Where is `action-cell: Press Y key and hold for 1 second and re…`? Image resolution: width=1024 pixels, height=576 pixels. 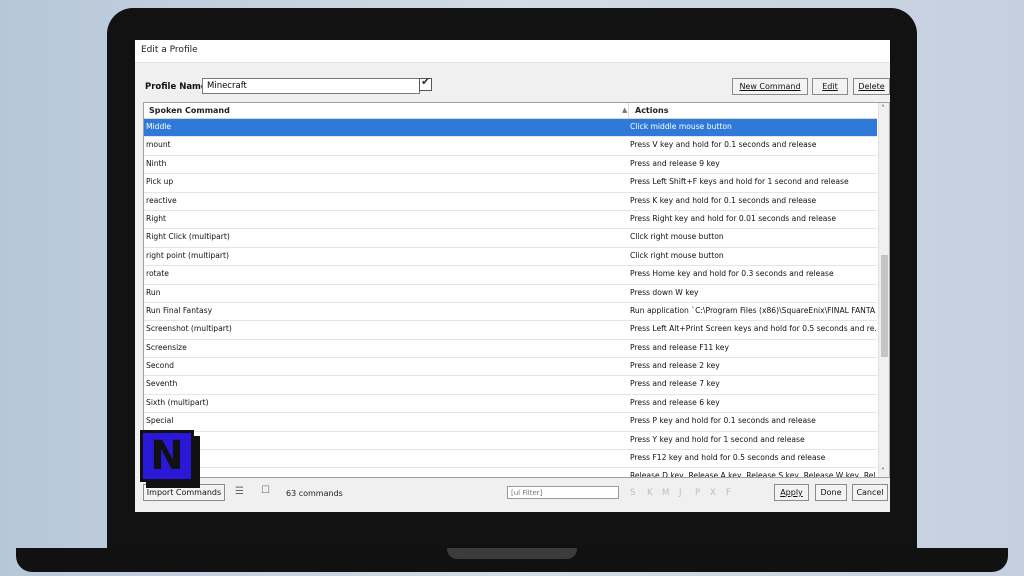 action-cell: Press Y key and hold for 1 second and re… is located at coordinates (717, 439).